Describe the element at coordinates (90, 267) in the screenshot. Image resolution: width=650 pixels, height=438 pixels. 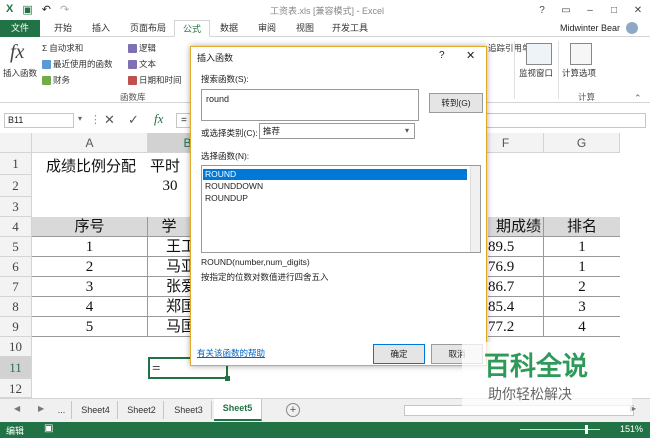
I see `cell-a6: 2` at that location.